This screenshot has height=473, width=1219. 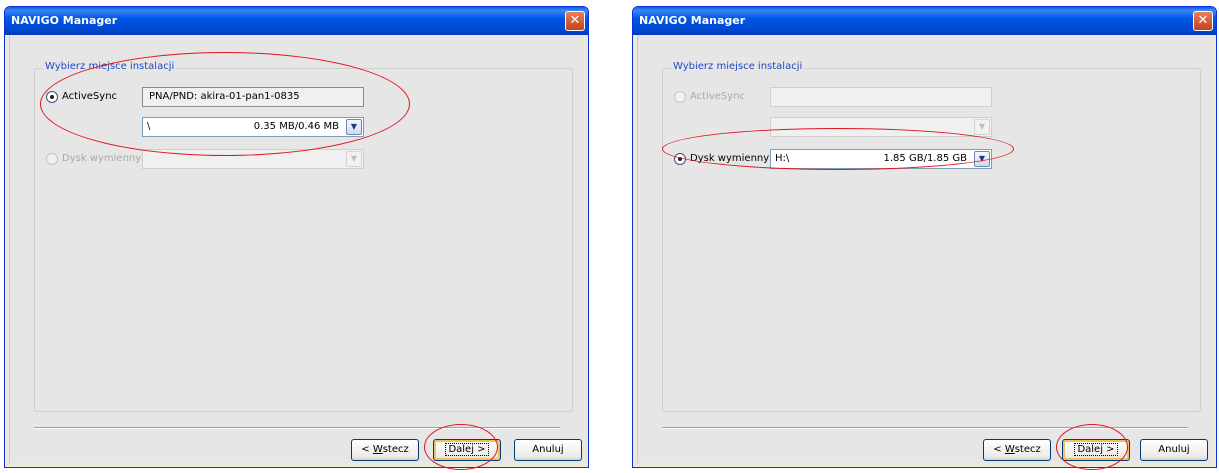 I want to click on activesync-free-space: 0.35 MB/0.46 MB, so click(x=296, y=126).